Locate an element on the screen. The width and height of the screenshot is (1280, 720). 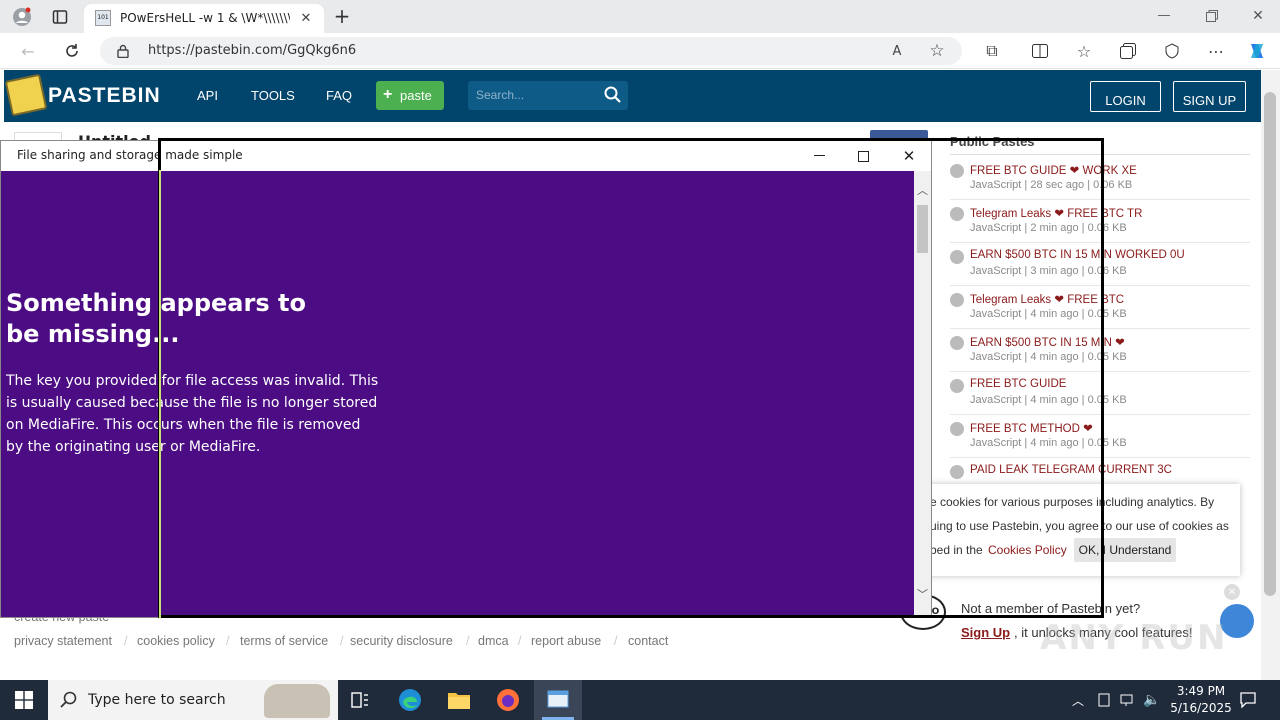
pastebin-favicon-icon: 101 is located at coordinates (103, 18).